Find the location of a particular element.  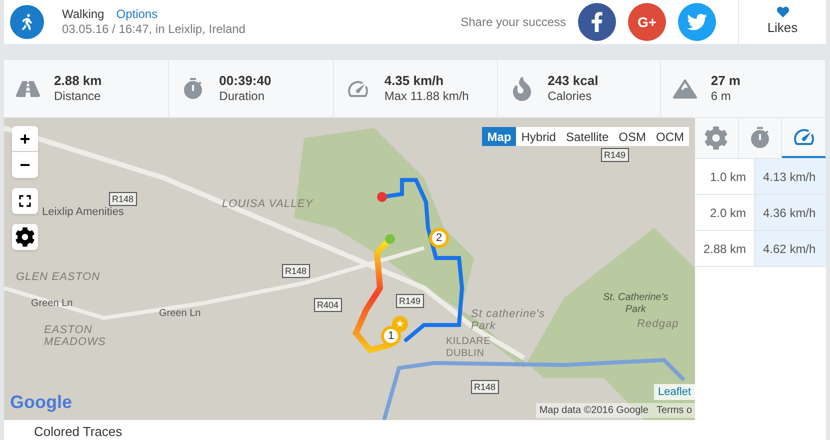

twitter-share-button is located at coordinates (697, 22).